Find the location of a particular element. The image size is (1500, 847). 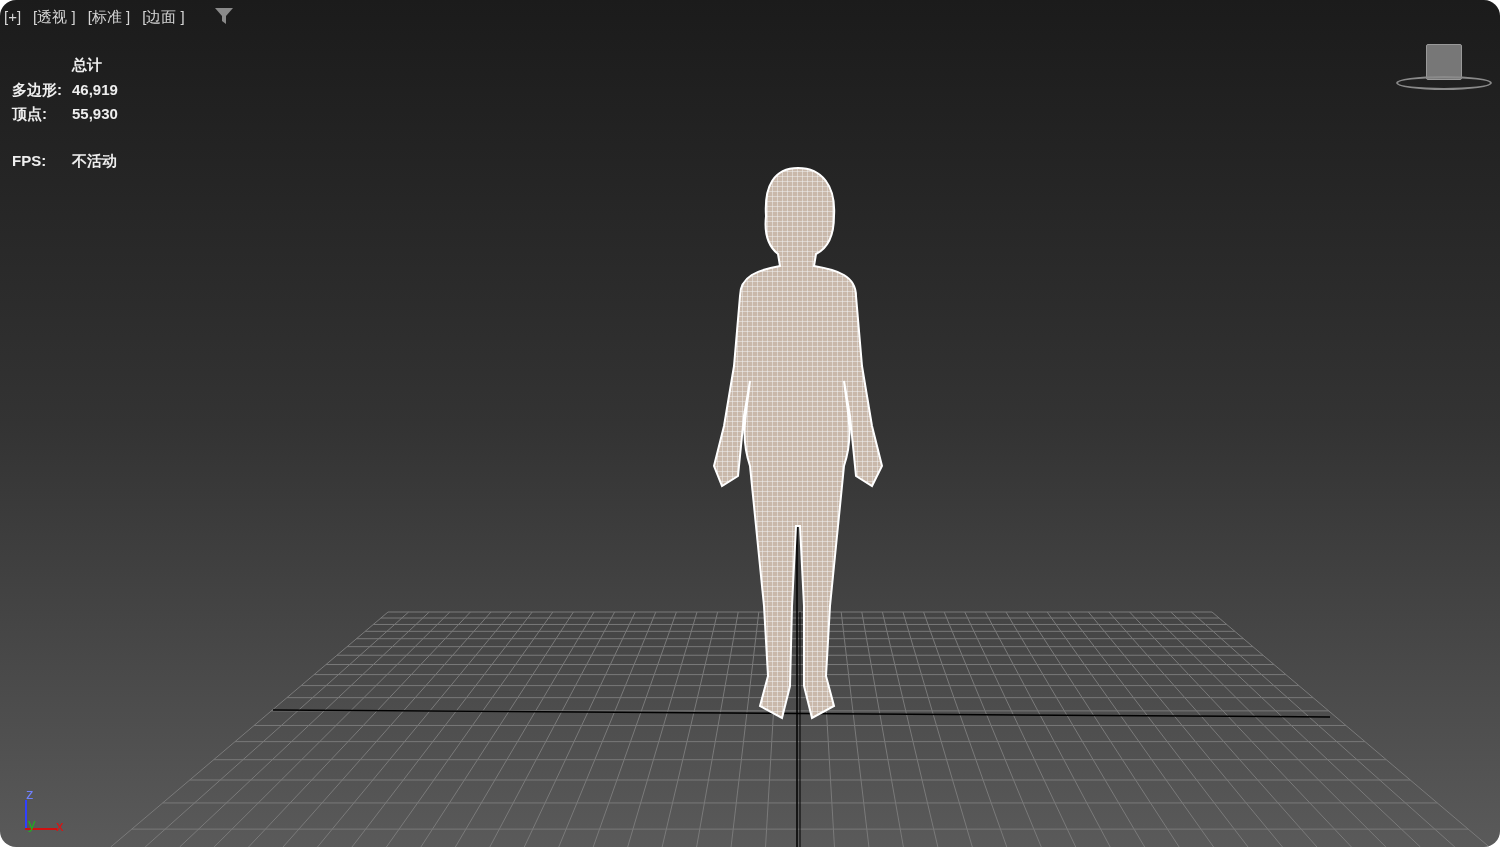

viewport-menu-label: [+] is located at coordinates (13, 17).